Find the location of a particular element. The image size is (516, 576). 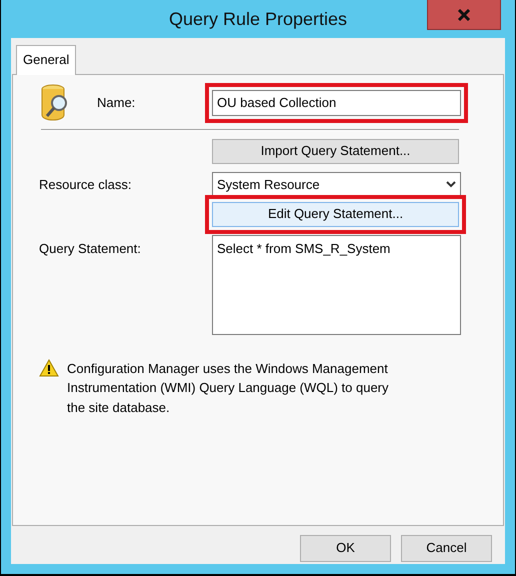

name-label: Name: is located at coordinates (116, 103).